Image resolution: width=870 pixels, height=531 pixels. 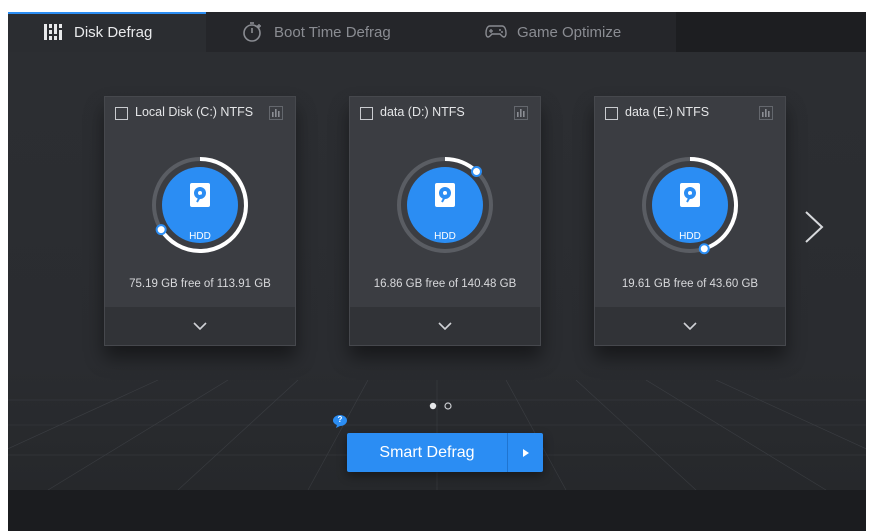 I want to click on tab-boot-time-defrag: Boot Time Defrag, so click(x=326, y=32).